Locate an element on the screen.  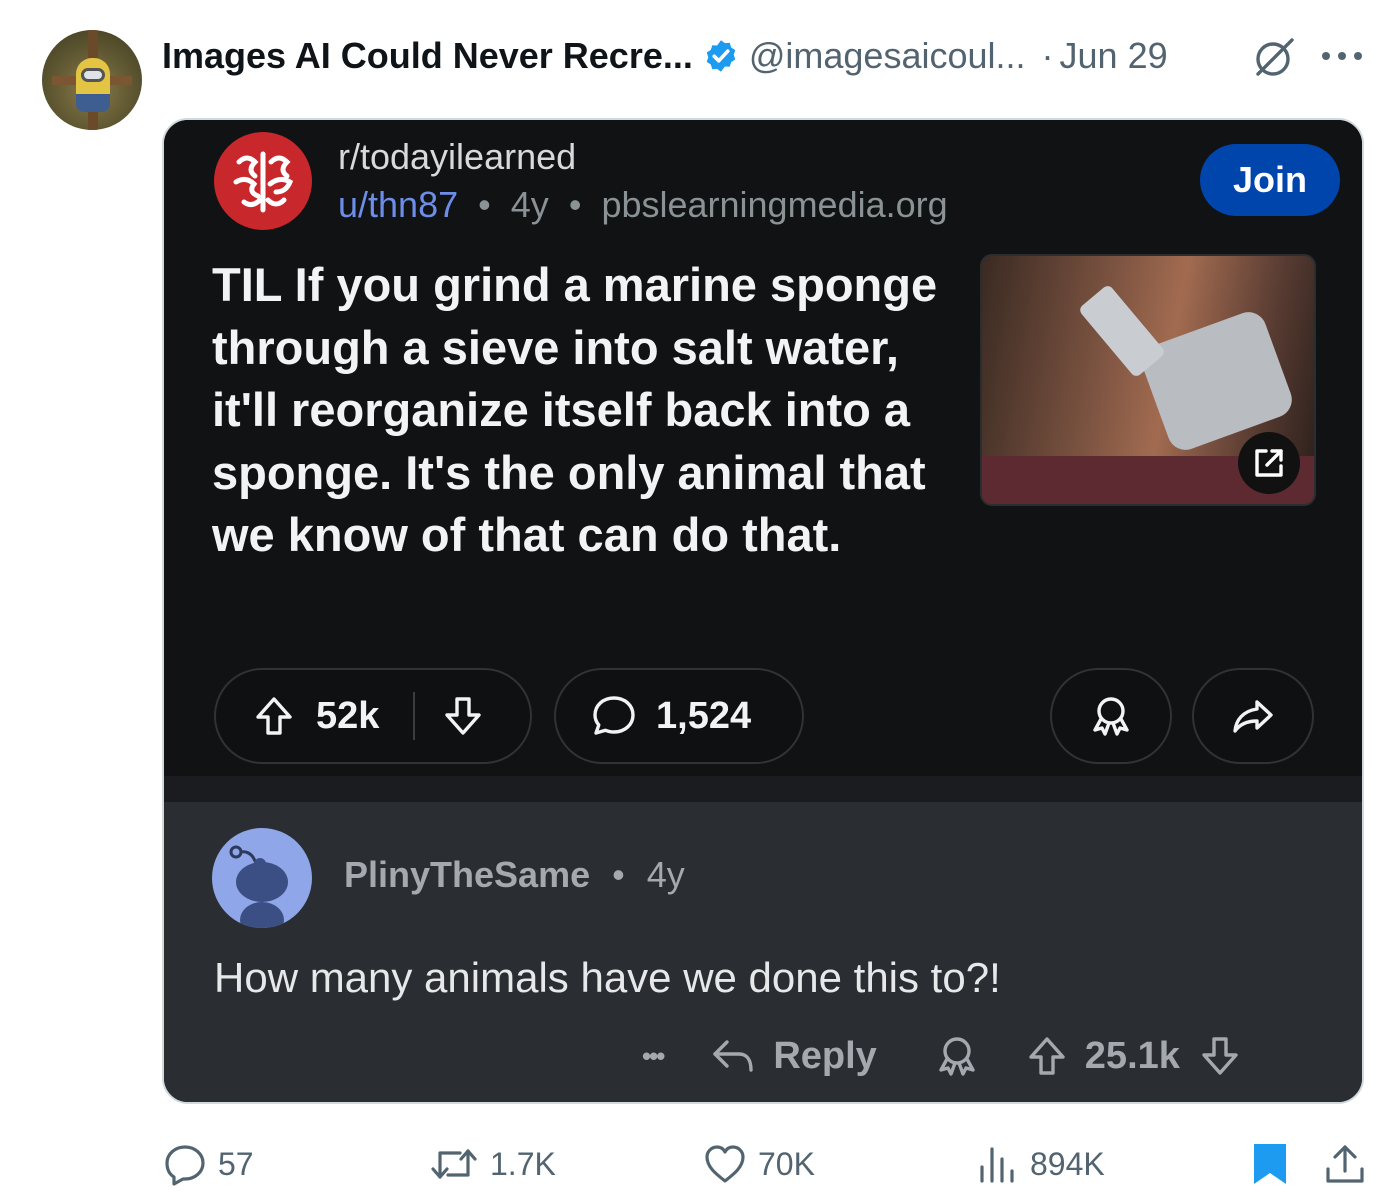
vote-divider is located at coordinates (414, 716).